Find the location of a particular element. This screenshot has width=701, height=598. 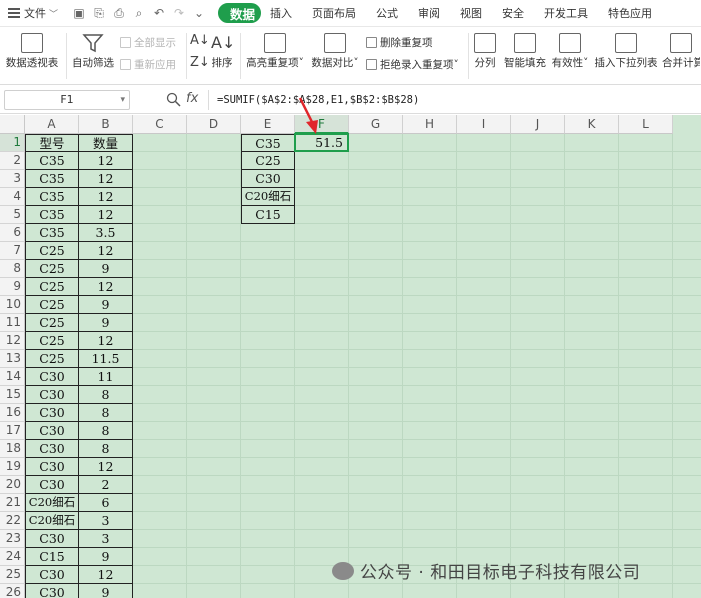

tab-page-layout: 页面布局 is located at coordinates (334, 13).